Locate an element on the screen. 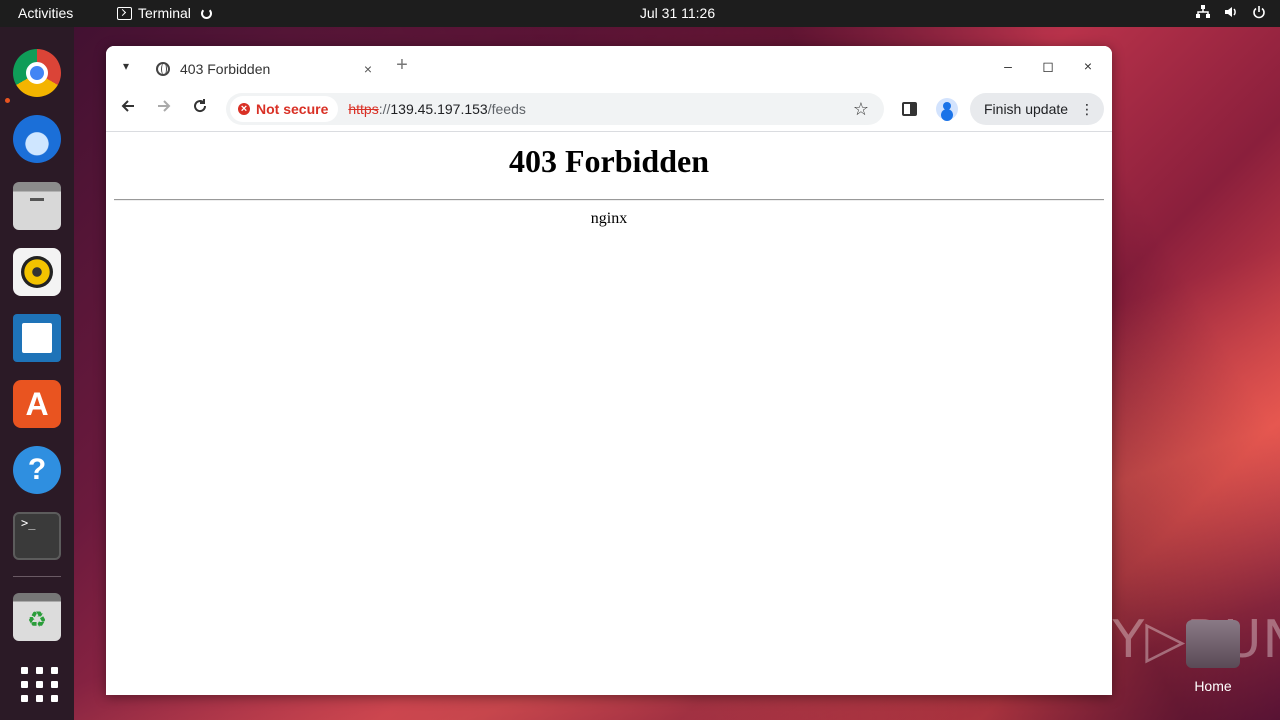 The height and width of the screenshot is (720, 1280). finish-update-label: Finish update is located at coordinates (1026, 109).